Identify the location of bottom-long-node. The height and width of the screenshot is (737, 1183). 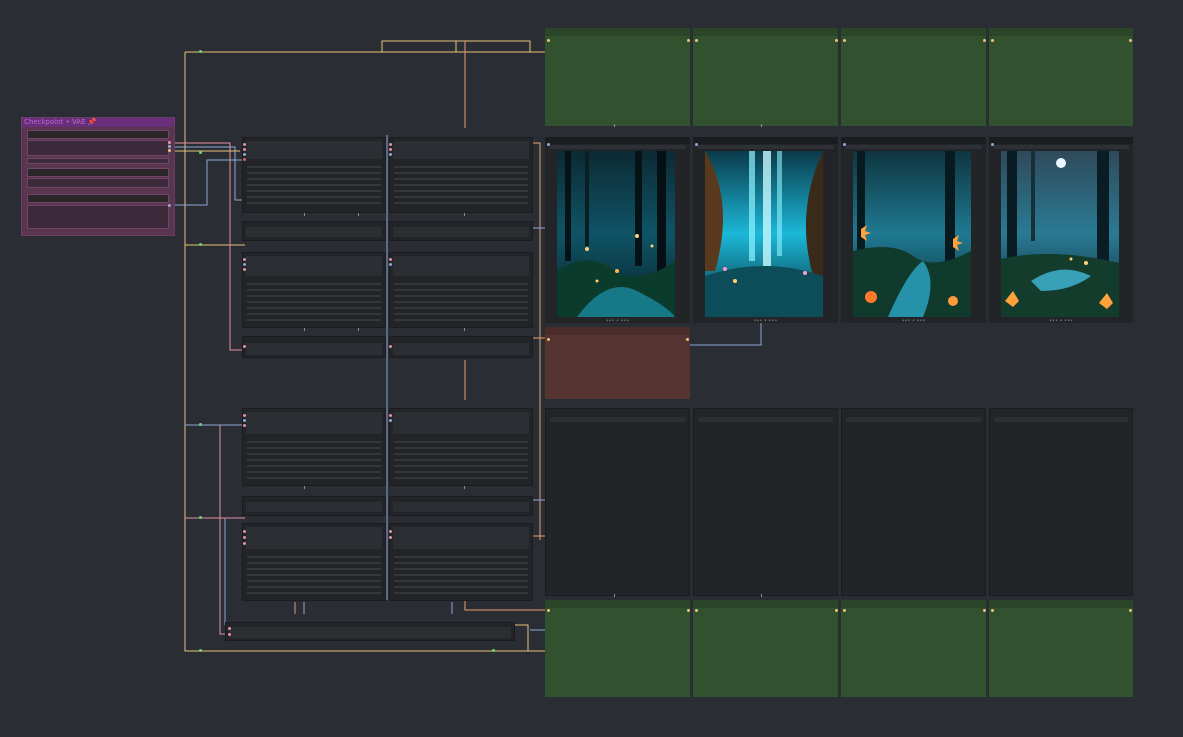
(370, 631).